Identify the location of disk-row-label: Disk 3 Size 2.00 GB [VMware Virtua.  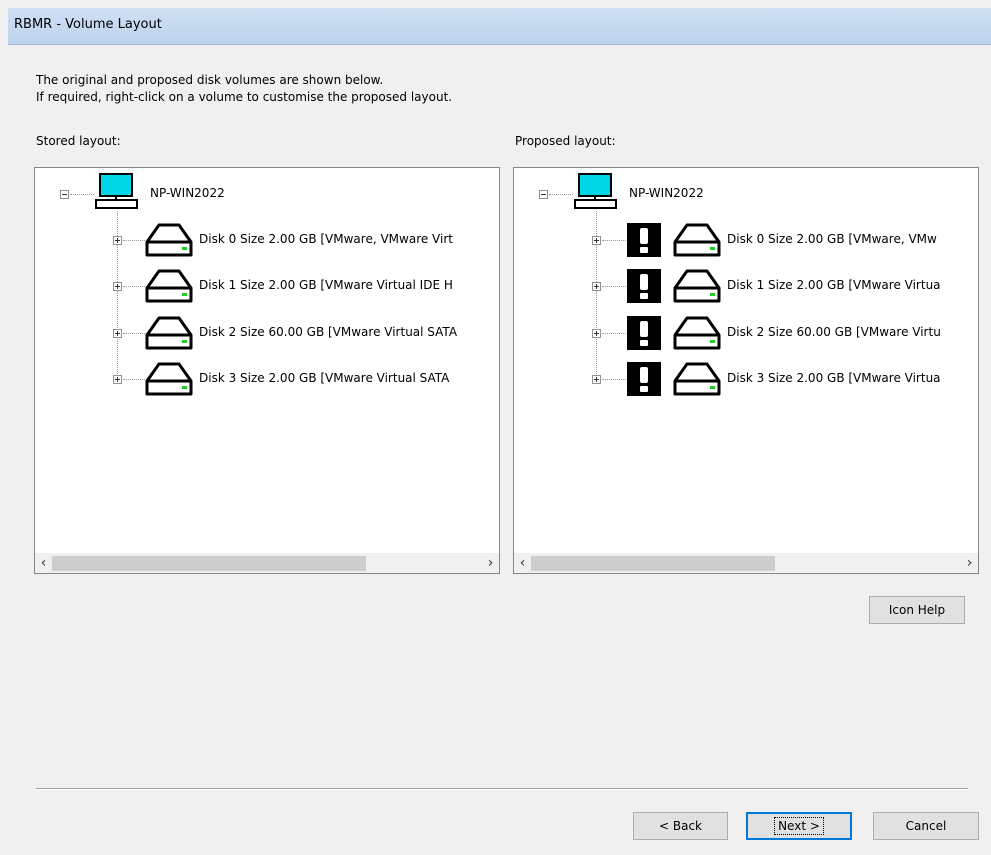
(834, 378).